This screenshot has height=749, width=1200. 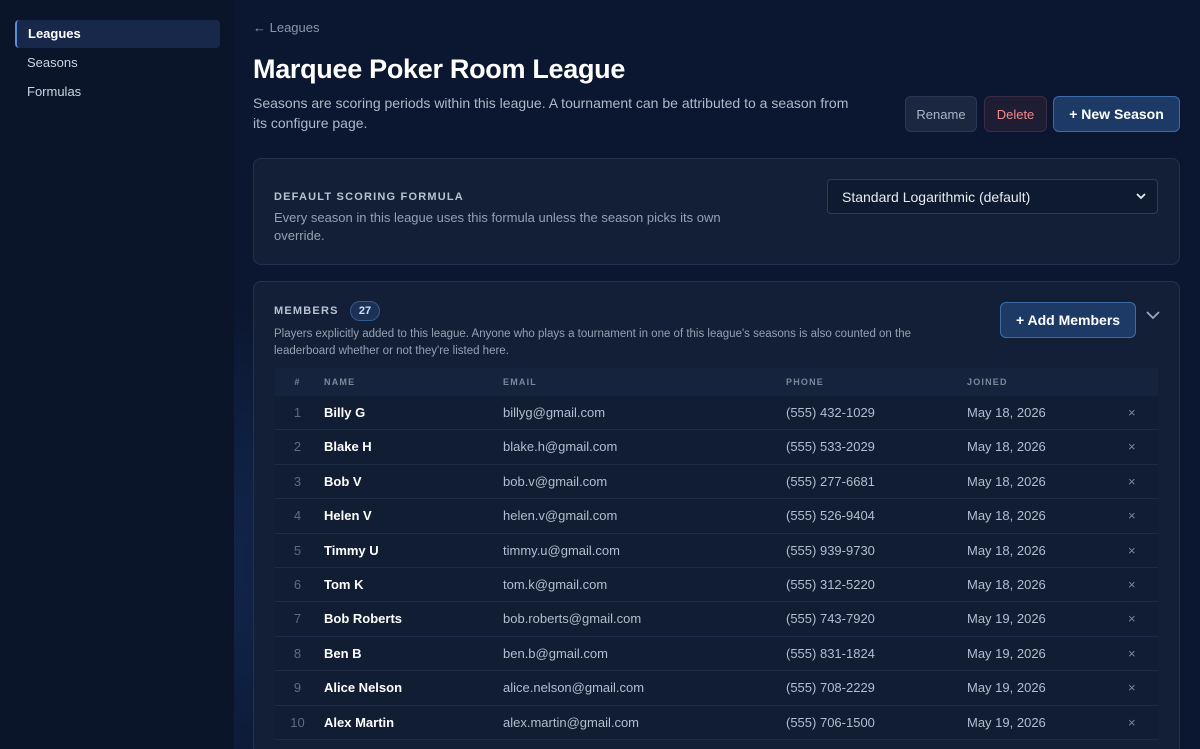 I want to click on member-phone: (555) 533-2029, so click(x=830, y=447).